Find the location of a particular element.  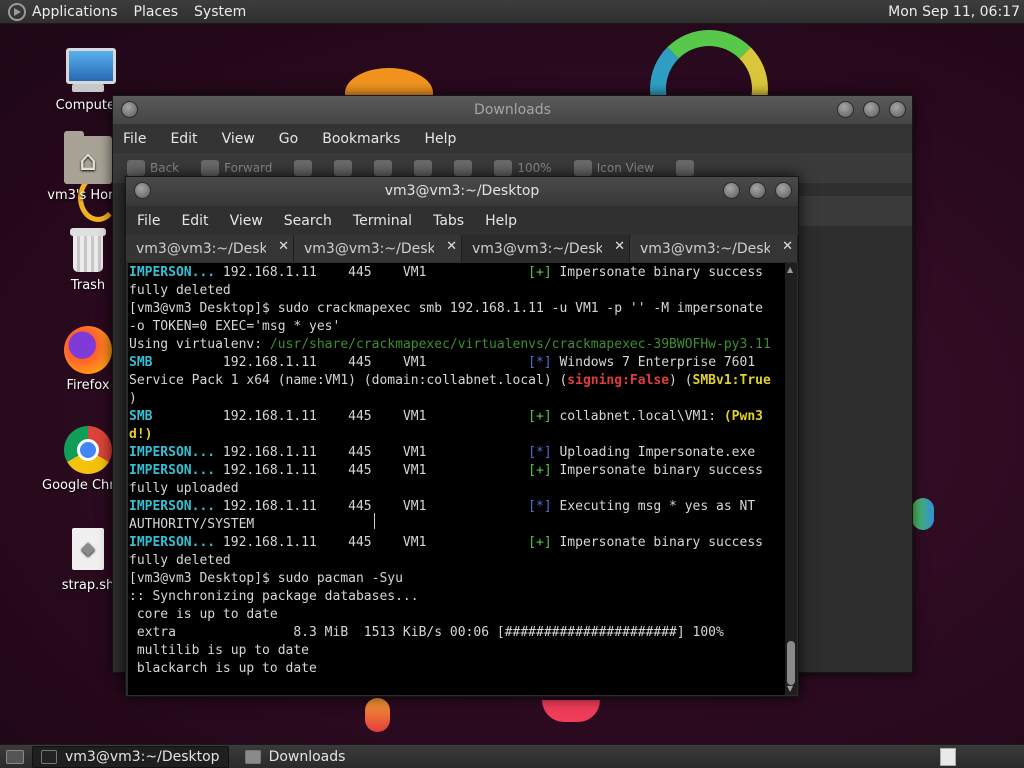

menu-terminal: Terminal is located at coordinates (382, 221).